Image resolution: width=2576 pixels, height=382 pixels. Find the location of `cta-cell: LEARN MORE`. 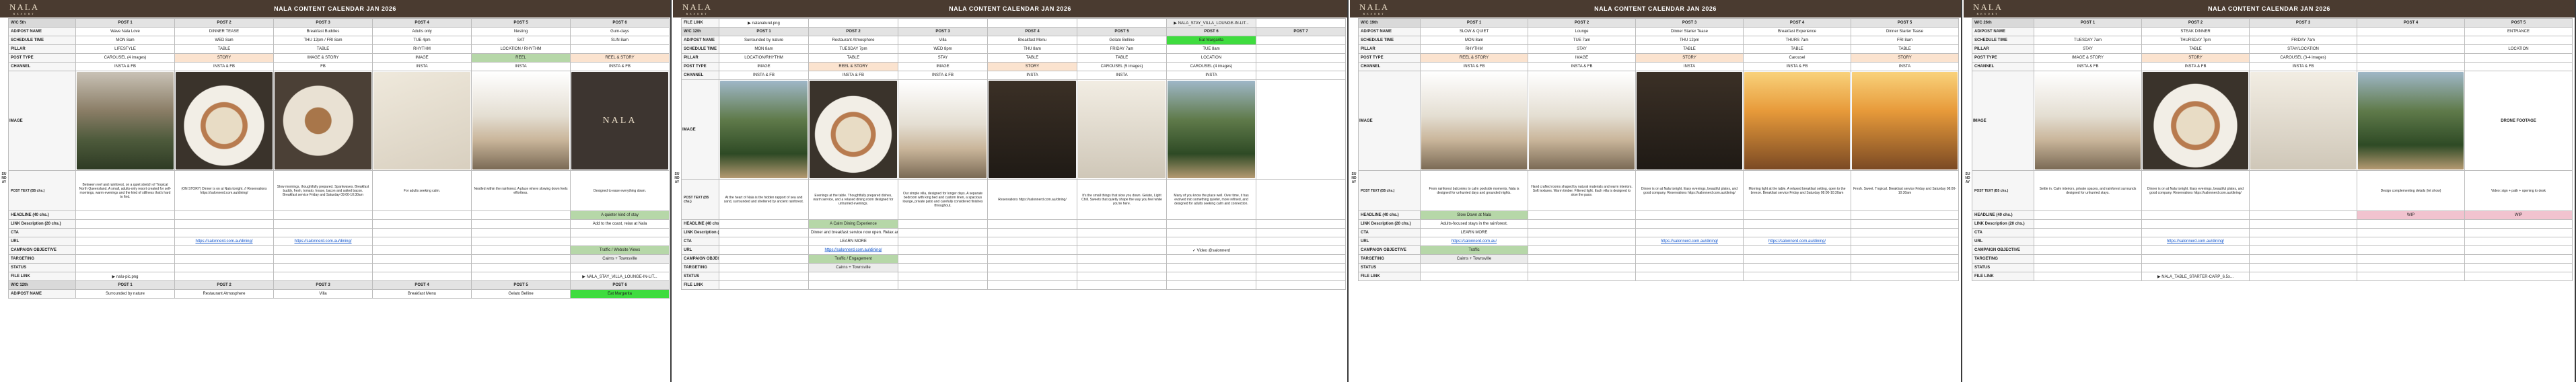

cta-cell: LEARN MORE is located at coordinates (853, 241).